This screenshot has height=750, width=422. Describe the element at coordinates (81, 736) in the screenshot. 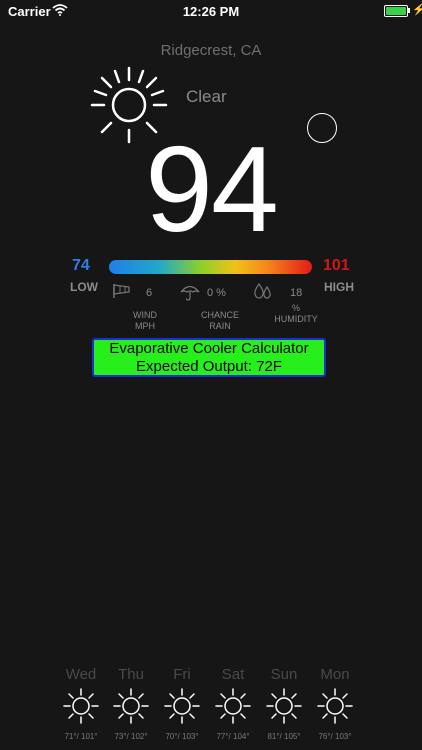

I see `forecast-temps-0: 71°/ 101°` at that location.